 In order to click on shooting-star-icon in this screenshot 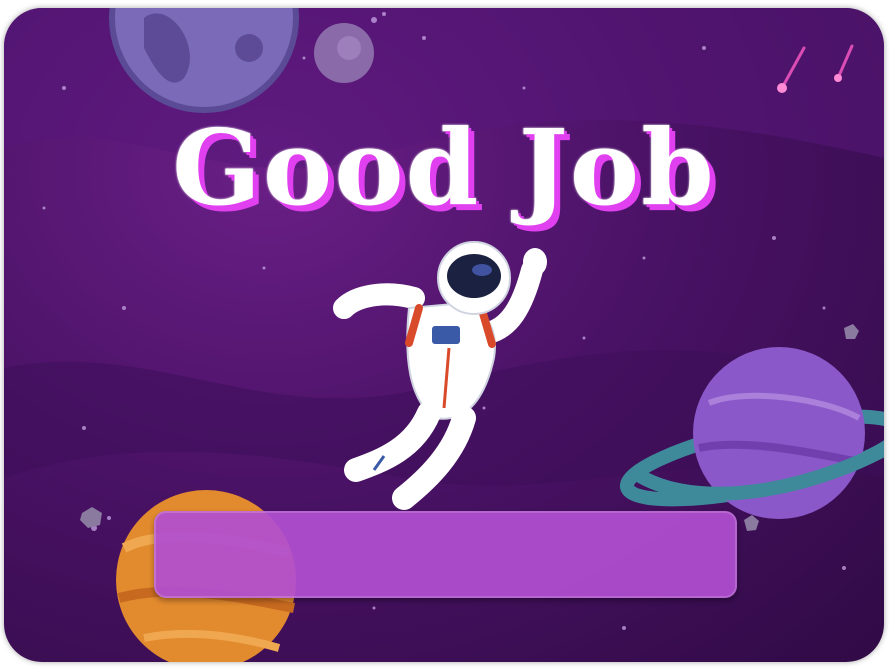, I will do `click(782, 88)`.